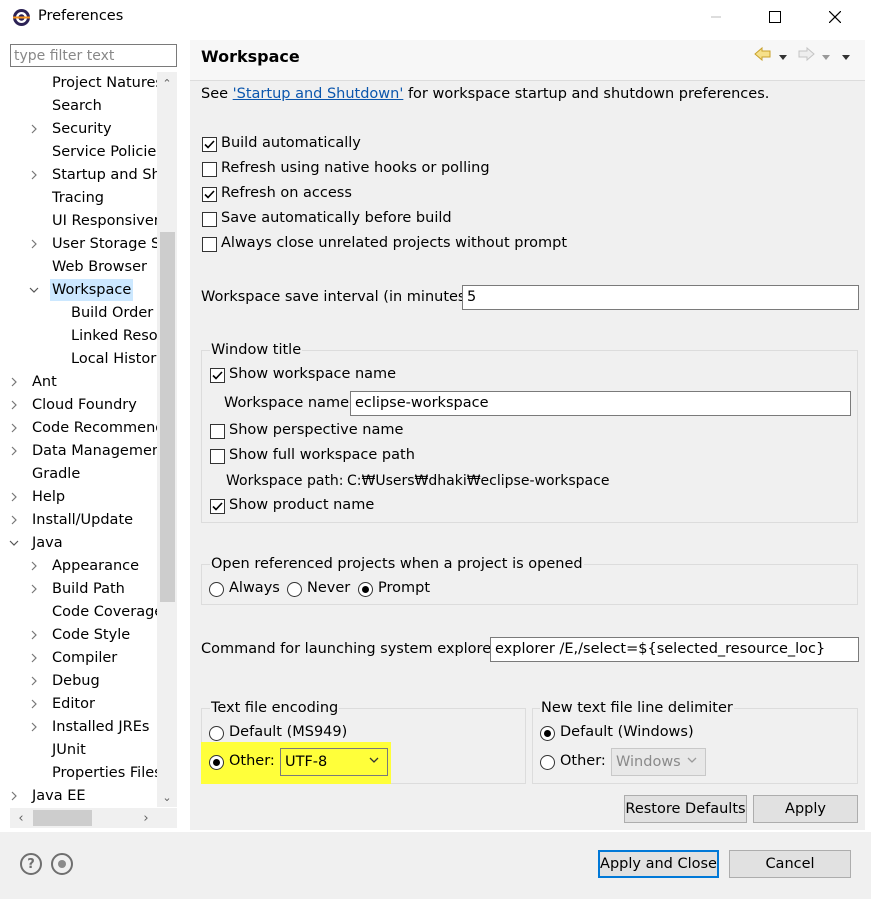  What do you see at coordinates (547, 762) in the screenshot?
I see `delimiter-other-radio` at bounding box center [547, 762].